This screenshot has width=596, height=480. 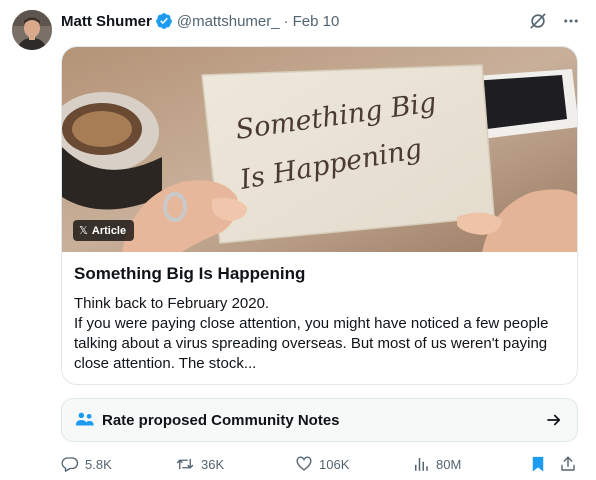 I want to click on like-button: 106K, so click(x=322, y=464).